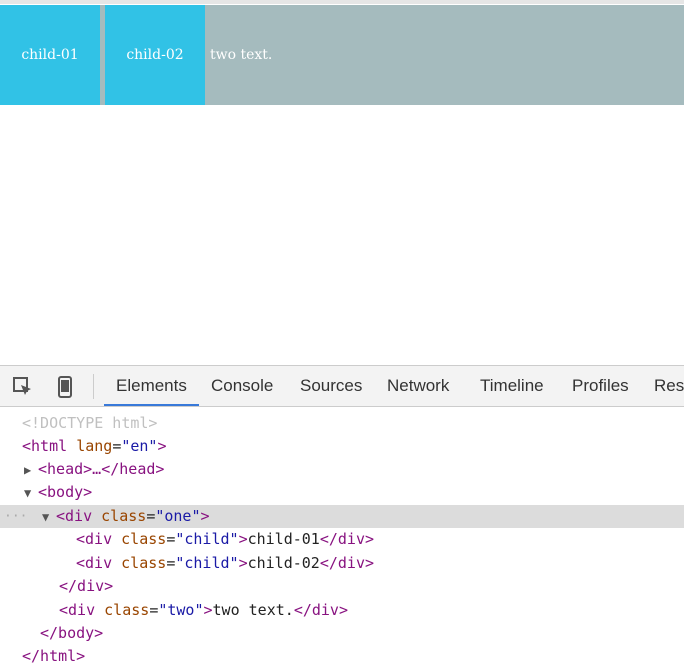 The width and height of the screenshot is (684, 672). I want to click on tab-profiles: Profiles, so click(600, 386).